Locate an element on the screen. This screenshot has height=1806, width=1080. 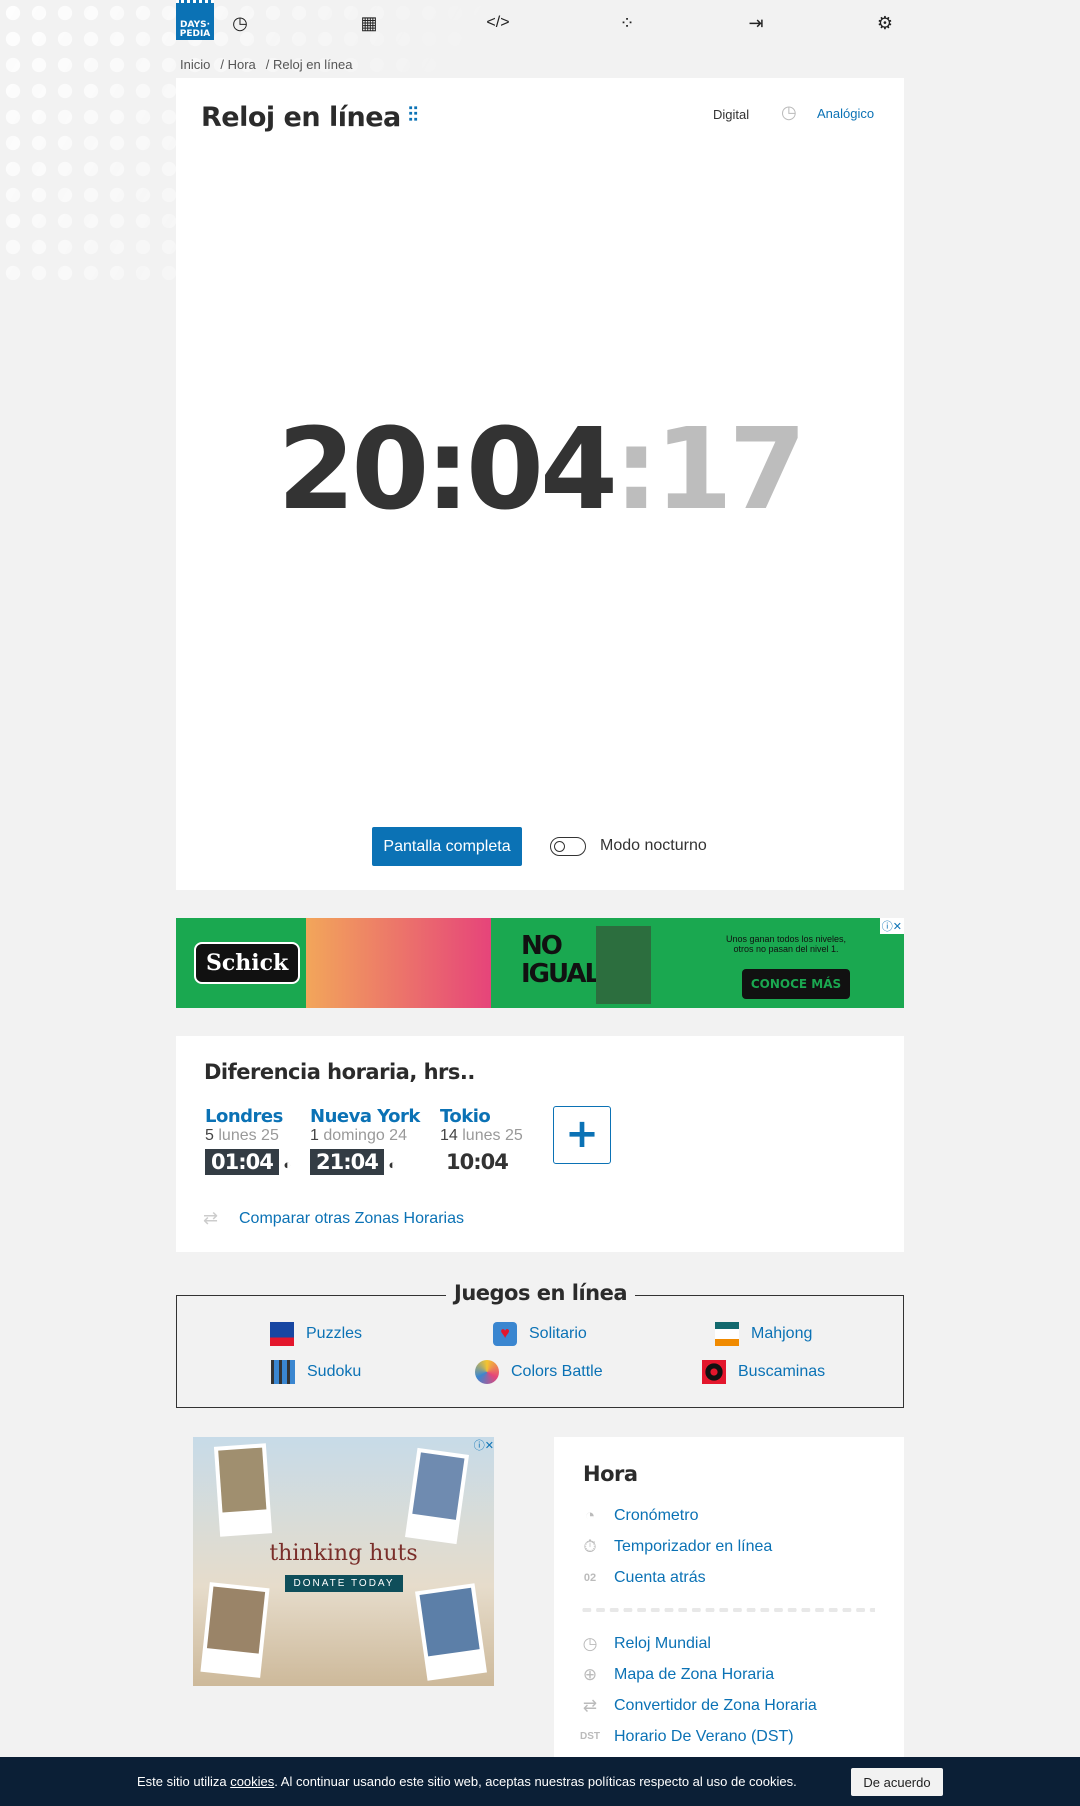
hora-link: Cronómetro is located at coordinates (656, 1516).